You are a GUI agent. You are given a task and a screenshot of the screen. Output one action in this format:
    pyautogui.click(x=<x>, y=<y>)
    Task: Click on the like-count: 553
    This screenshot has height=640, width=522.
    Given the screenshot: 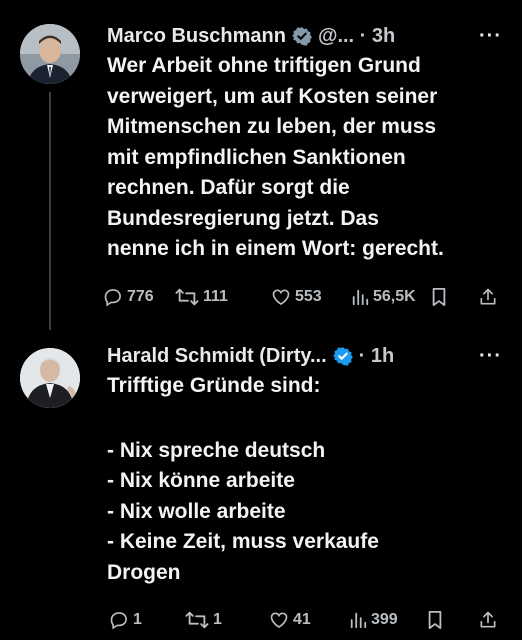 What is the action you would take?
    pyautogui.click(x=308, y=296)
    